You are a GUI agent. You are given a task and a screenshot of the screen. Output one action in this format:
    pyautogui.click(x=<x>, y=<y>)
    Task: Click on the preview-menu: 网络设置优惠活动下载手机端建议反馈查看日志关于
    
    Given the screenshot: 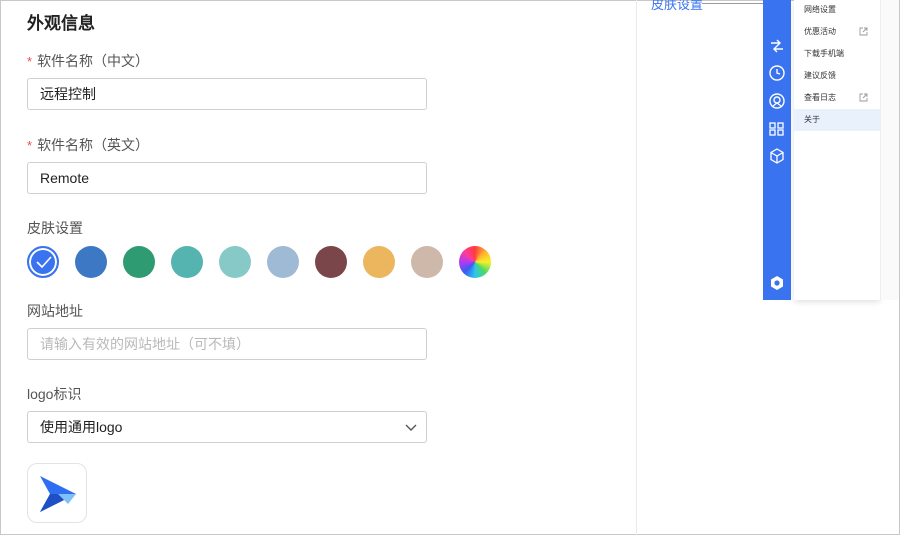 What is the action you would take?
    pyautogui.click(x=837, y=150)
    